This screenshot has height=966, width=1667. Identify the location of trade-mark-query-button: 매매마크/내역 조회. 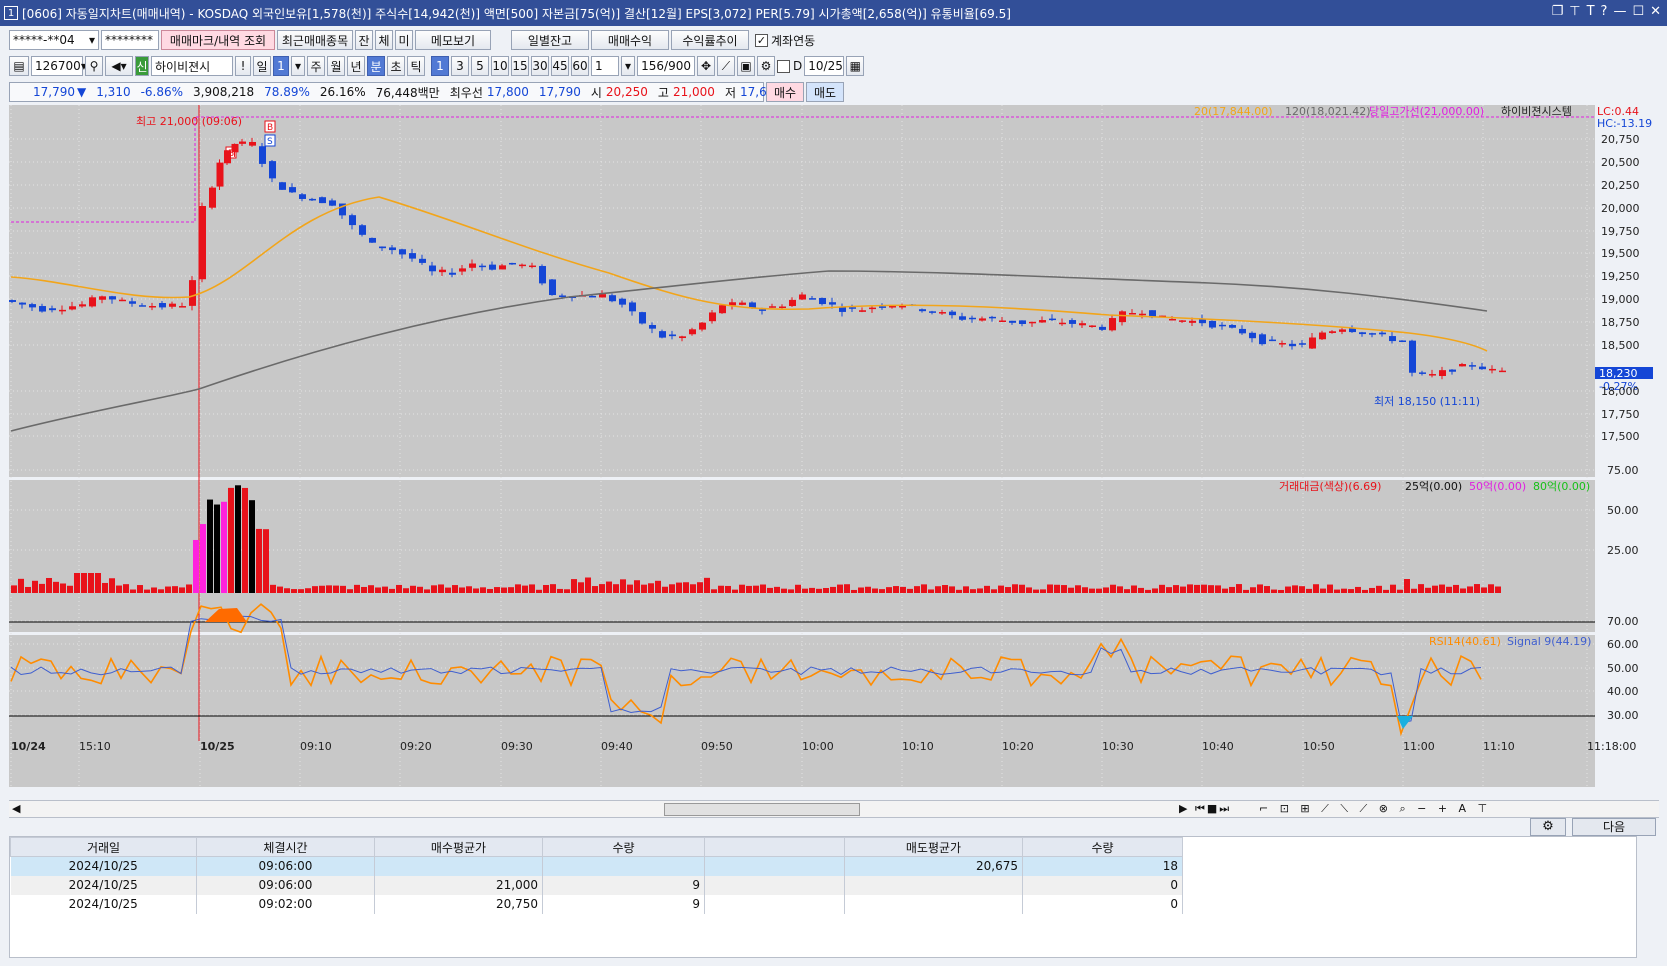
(218, 40).